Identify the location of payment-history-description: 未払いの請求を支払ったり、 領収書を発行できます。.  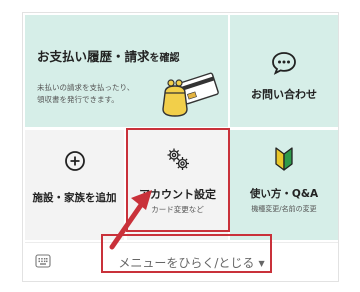
(97, 94).